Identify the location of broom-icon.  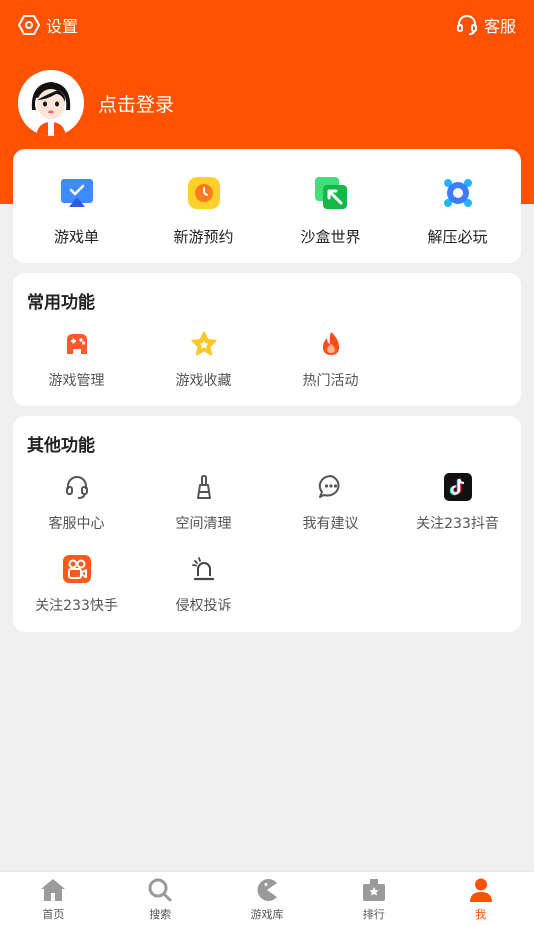
(204, 487).